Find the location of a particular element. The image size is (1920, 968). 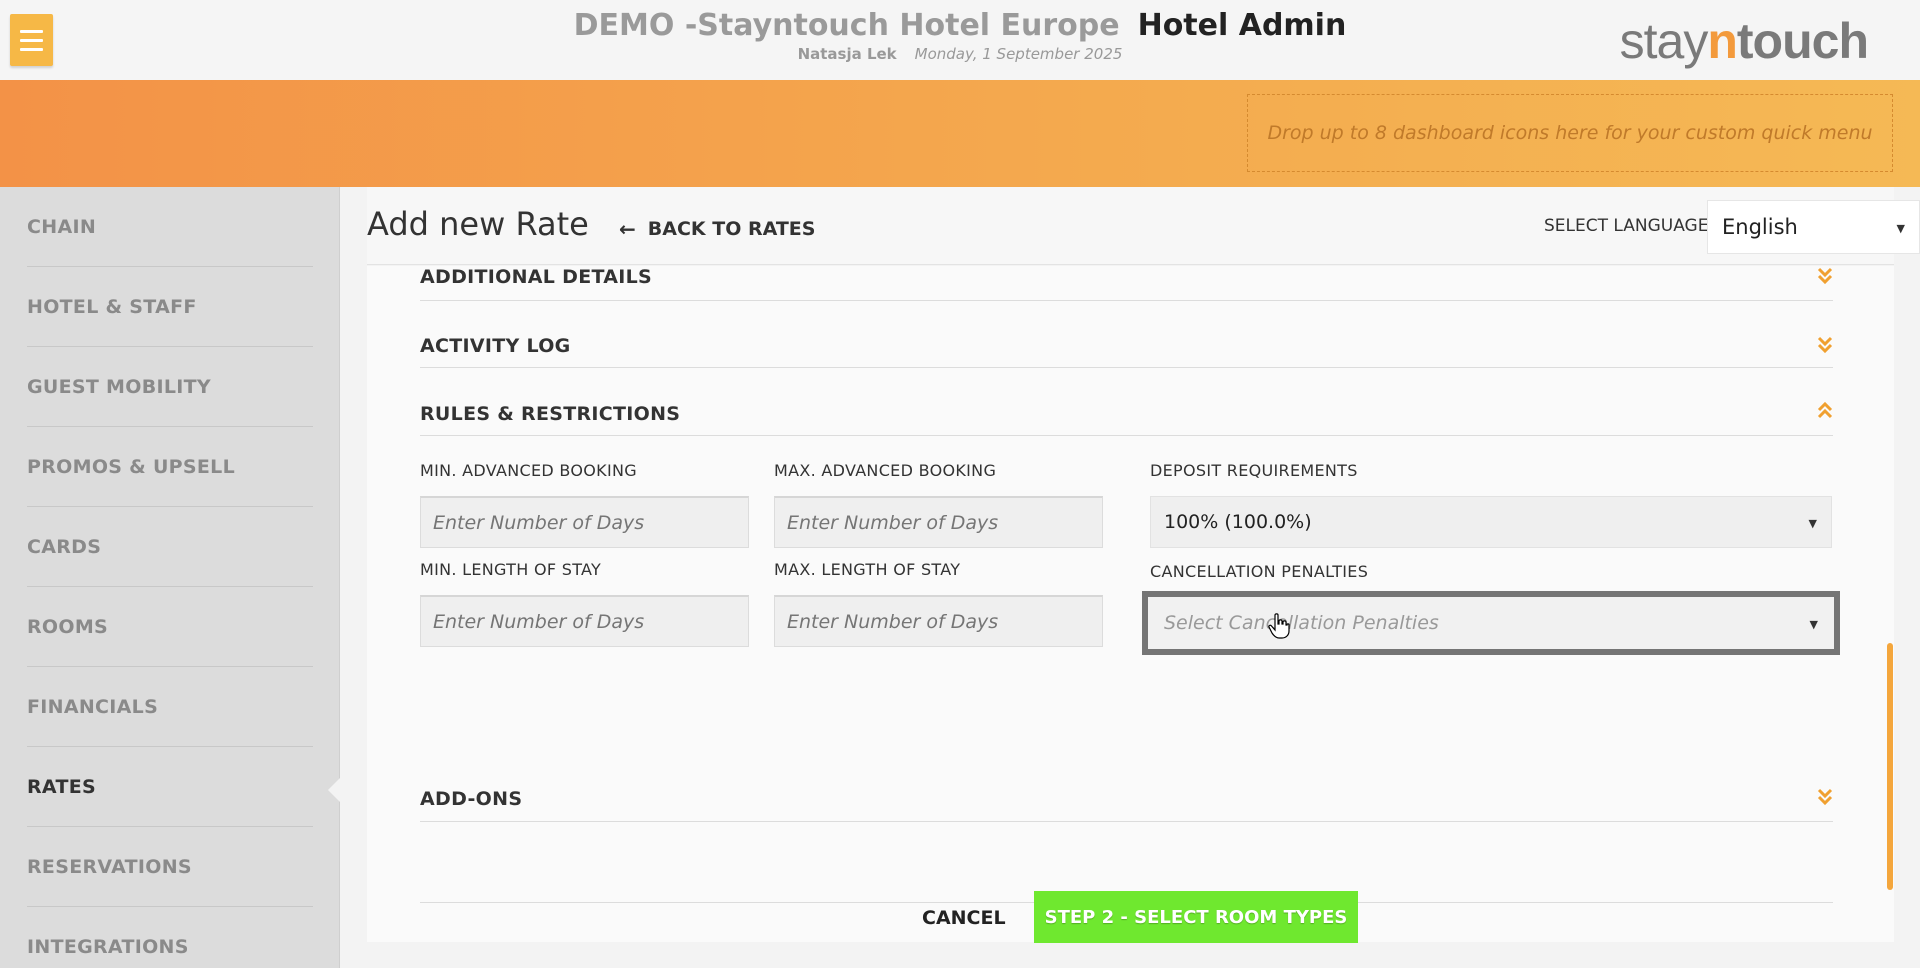

sidebar-item-chain: CHAIN is located at coordinates (170, 227).